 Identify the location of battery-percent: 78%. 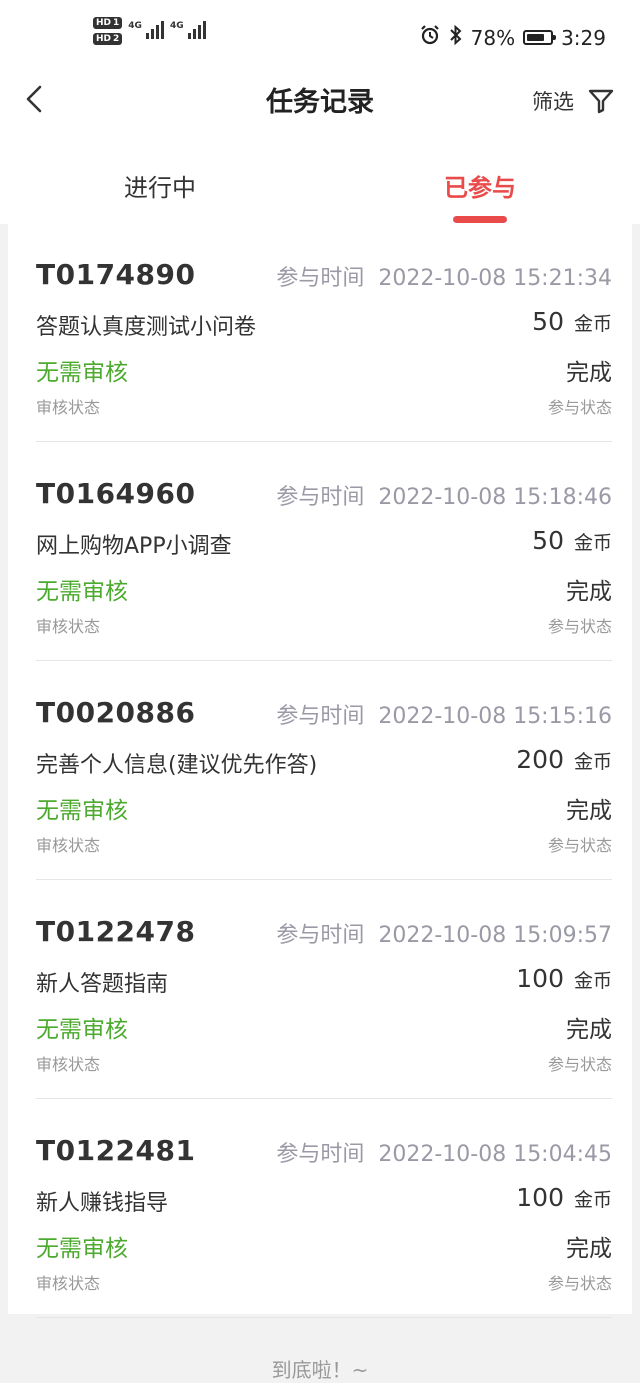
(493, 37).